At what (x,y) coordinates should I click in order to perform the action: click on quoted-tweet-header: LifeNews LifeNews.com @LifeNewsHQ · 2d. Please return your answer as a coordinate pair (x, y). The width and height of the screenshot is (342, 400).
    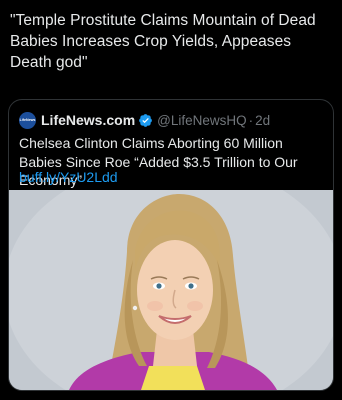
    Looking at the image, I should click on (144, 120).